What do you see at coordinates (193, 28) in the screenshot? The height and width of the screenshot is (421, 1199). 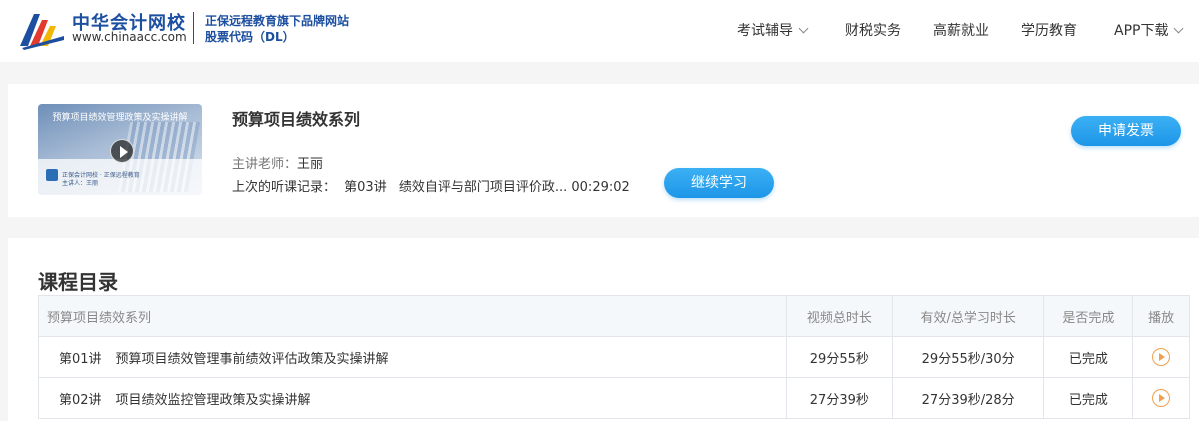 I see `brand-divider` at bounding box center [193, 28].